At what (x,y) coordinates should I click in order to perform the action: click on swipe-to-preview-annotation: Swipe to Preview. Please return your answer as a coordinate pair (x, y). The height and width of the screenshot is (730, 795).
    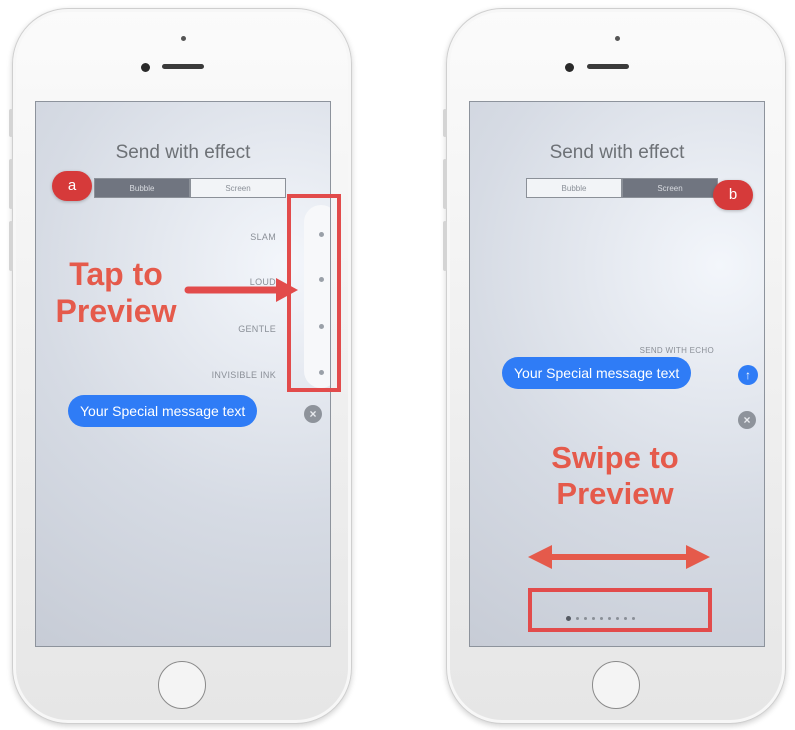
    Looking at the image, I should click on (615, 475).